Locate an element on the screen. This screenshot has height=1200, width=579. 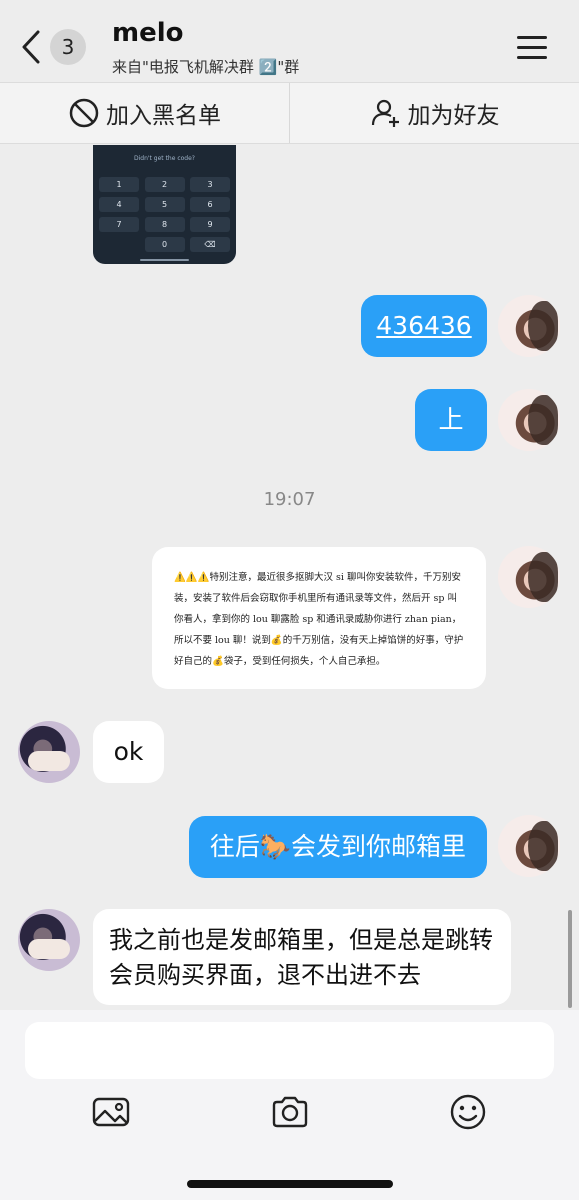
screenshot-key: 5 is located at coordinates (164, 204).